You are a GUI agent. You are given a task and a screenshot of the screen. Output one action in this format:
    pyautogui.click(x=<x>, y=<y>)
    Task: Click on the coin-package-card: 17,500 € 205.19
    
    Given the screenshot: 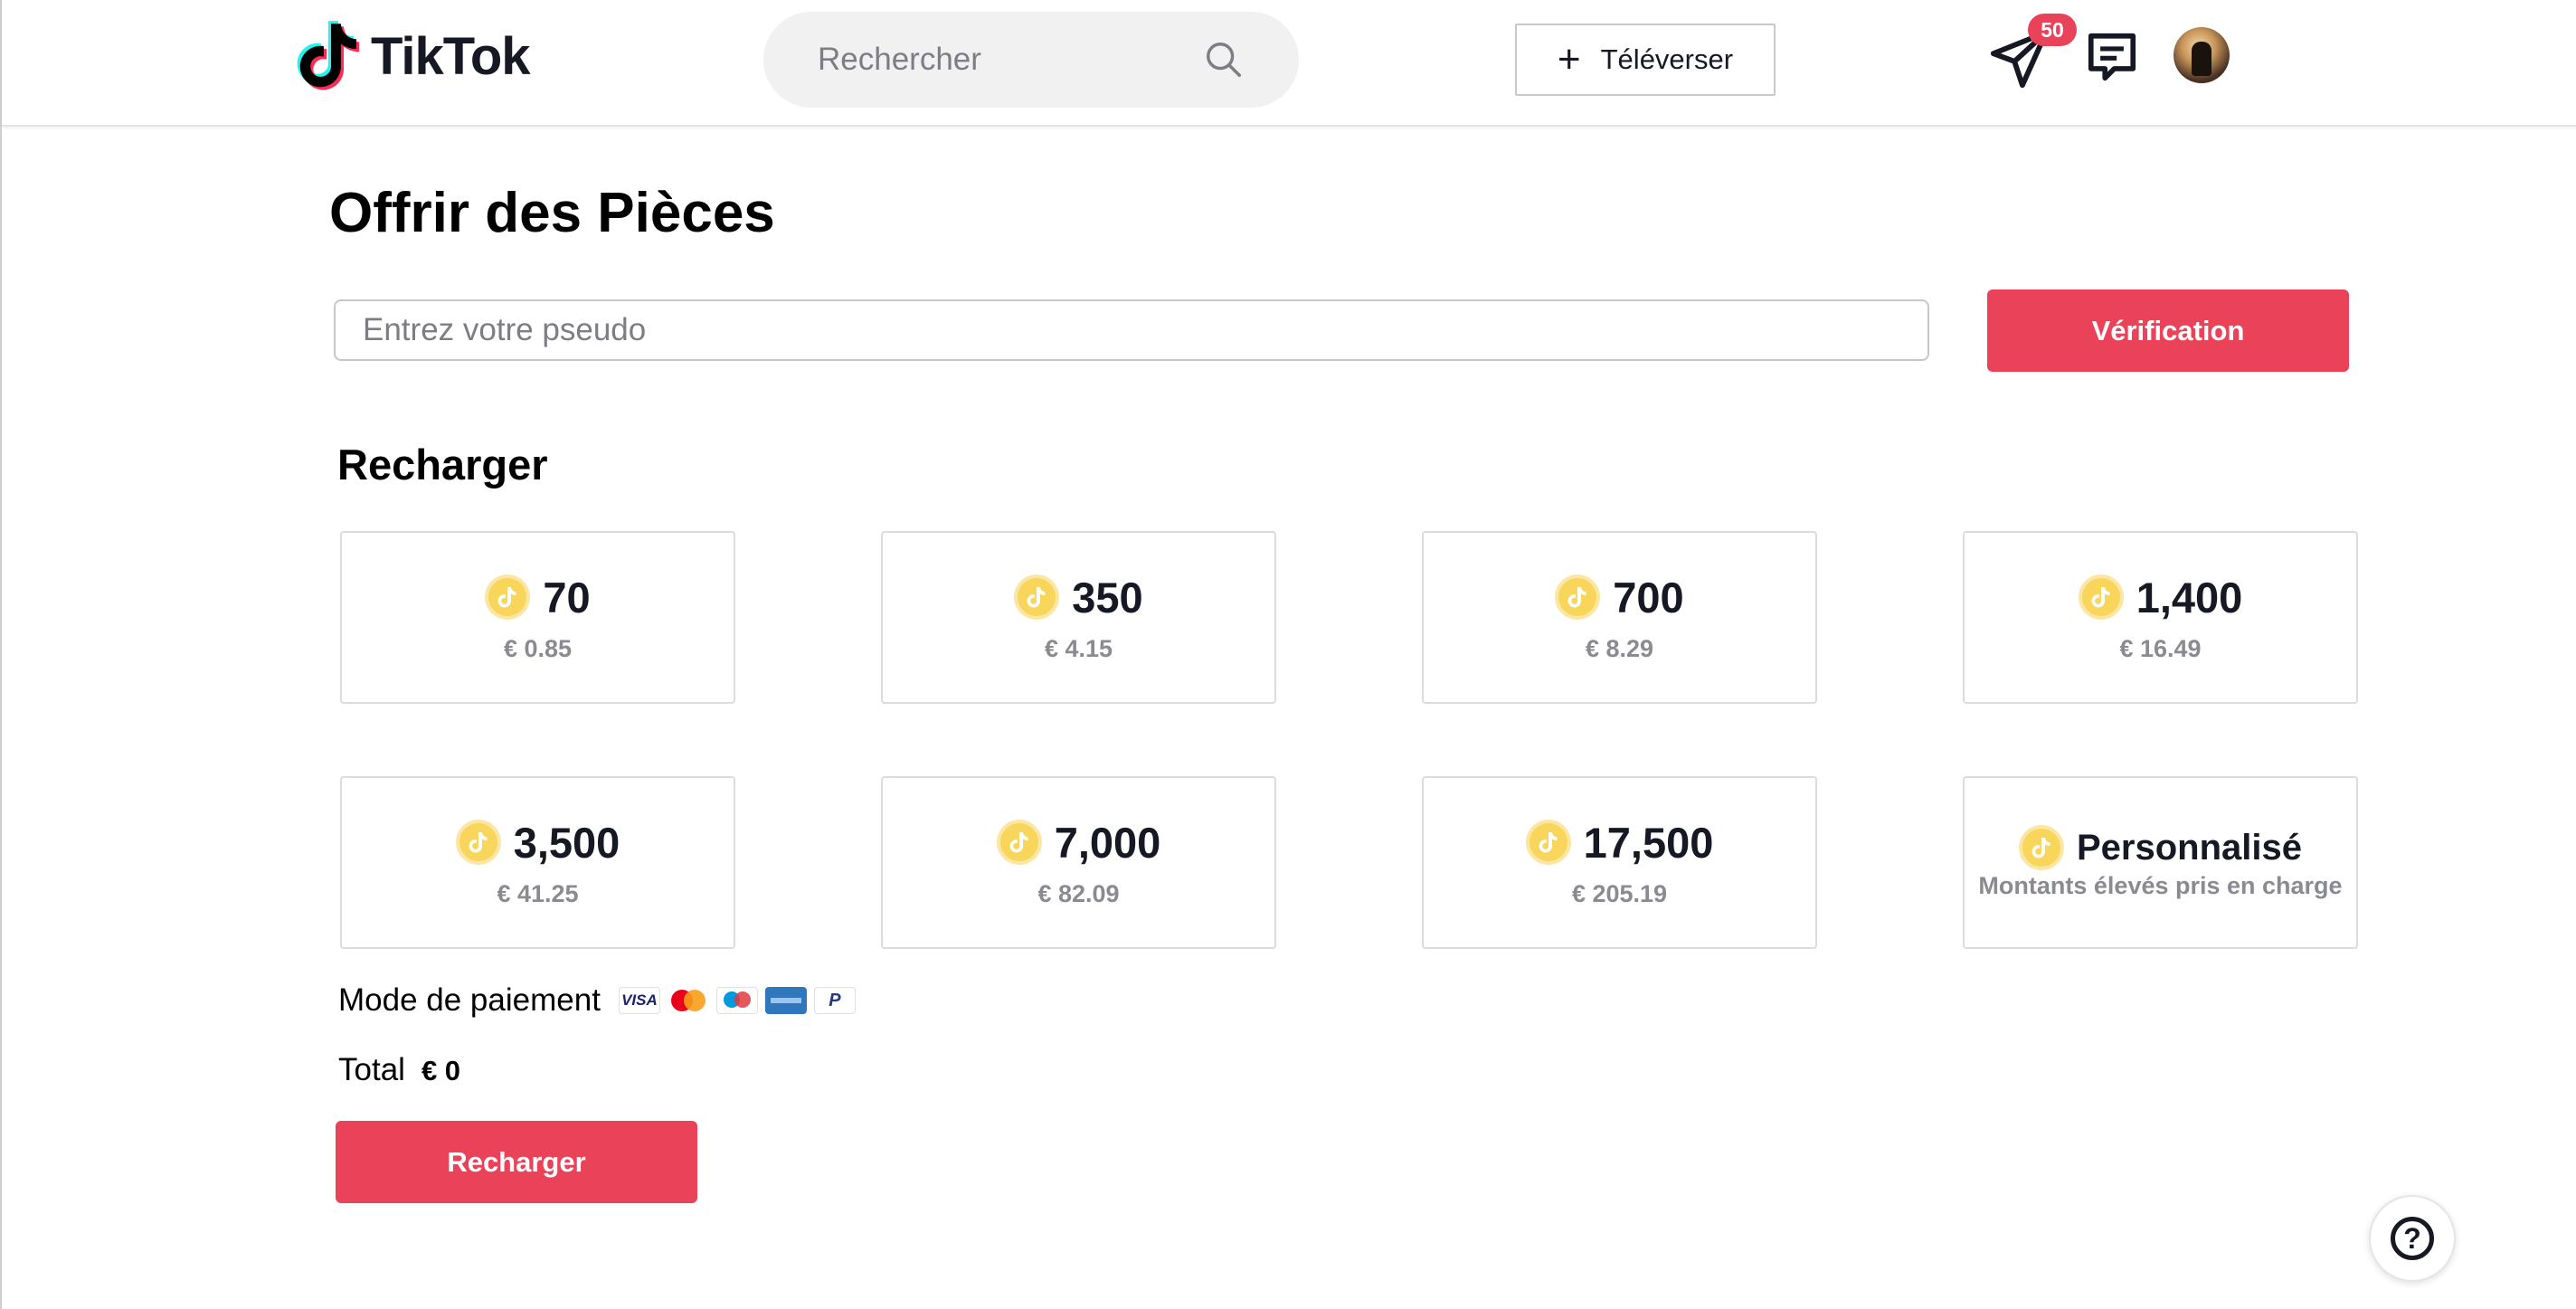 What is the action you would take?
    pyautogui.click(x=1619, y=862)
    